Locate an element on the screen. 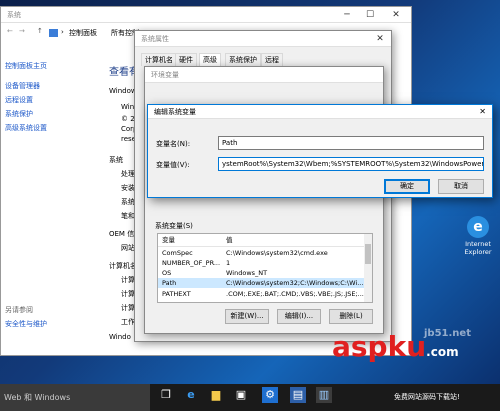 This screenshot has height=411, width=500. table-cell-value: C:\Windows\system32\cmd.exe is located at coordinates (277, 253).